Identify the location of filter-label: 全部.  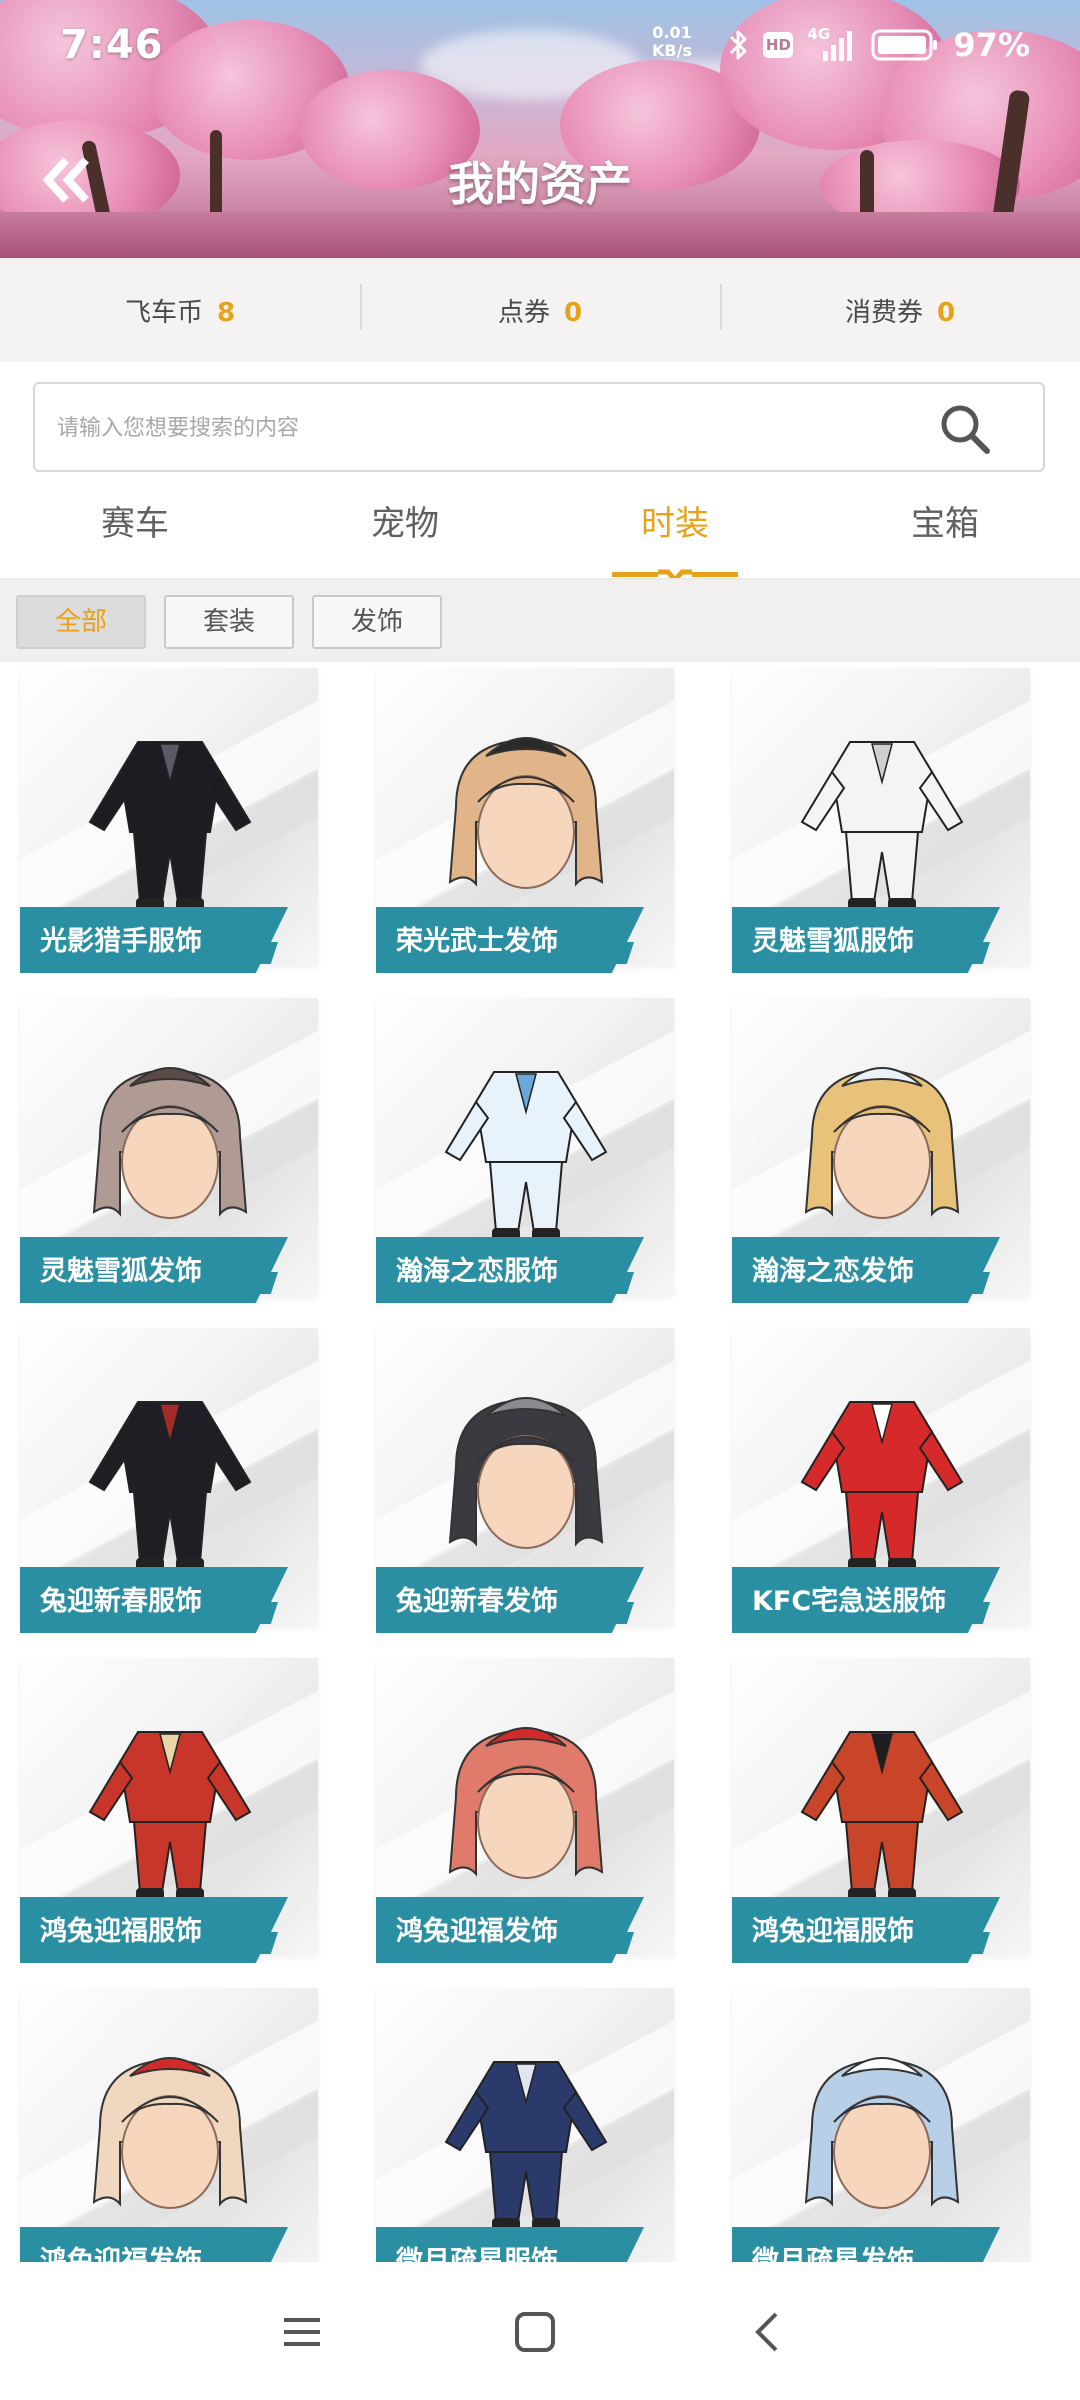
(80, 622).